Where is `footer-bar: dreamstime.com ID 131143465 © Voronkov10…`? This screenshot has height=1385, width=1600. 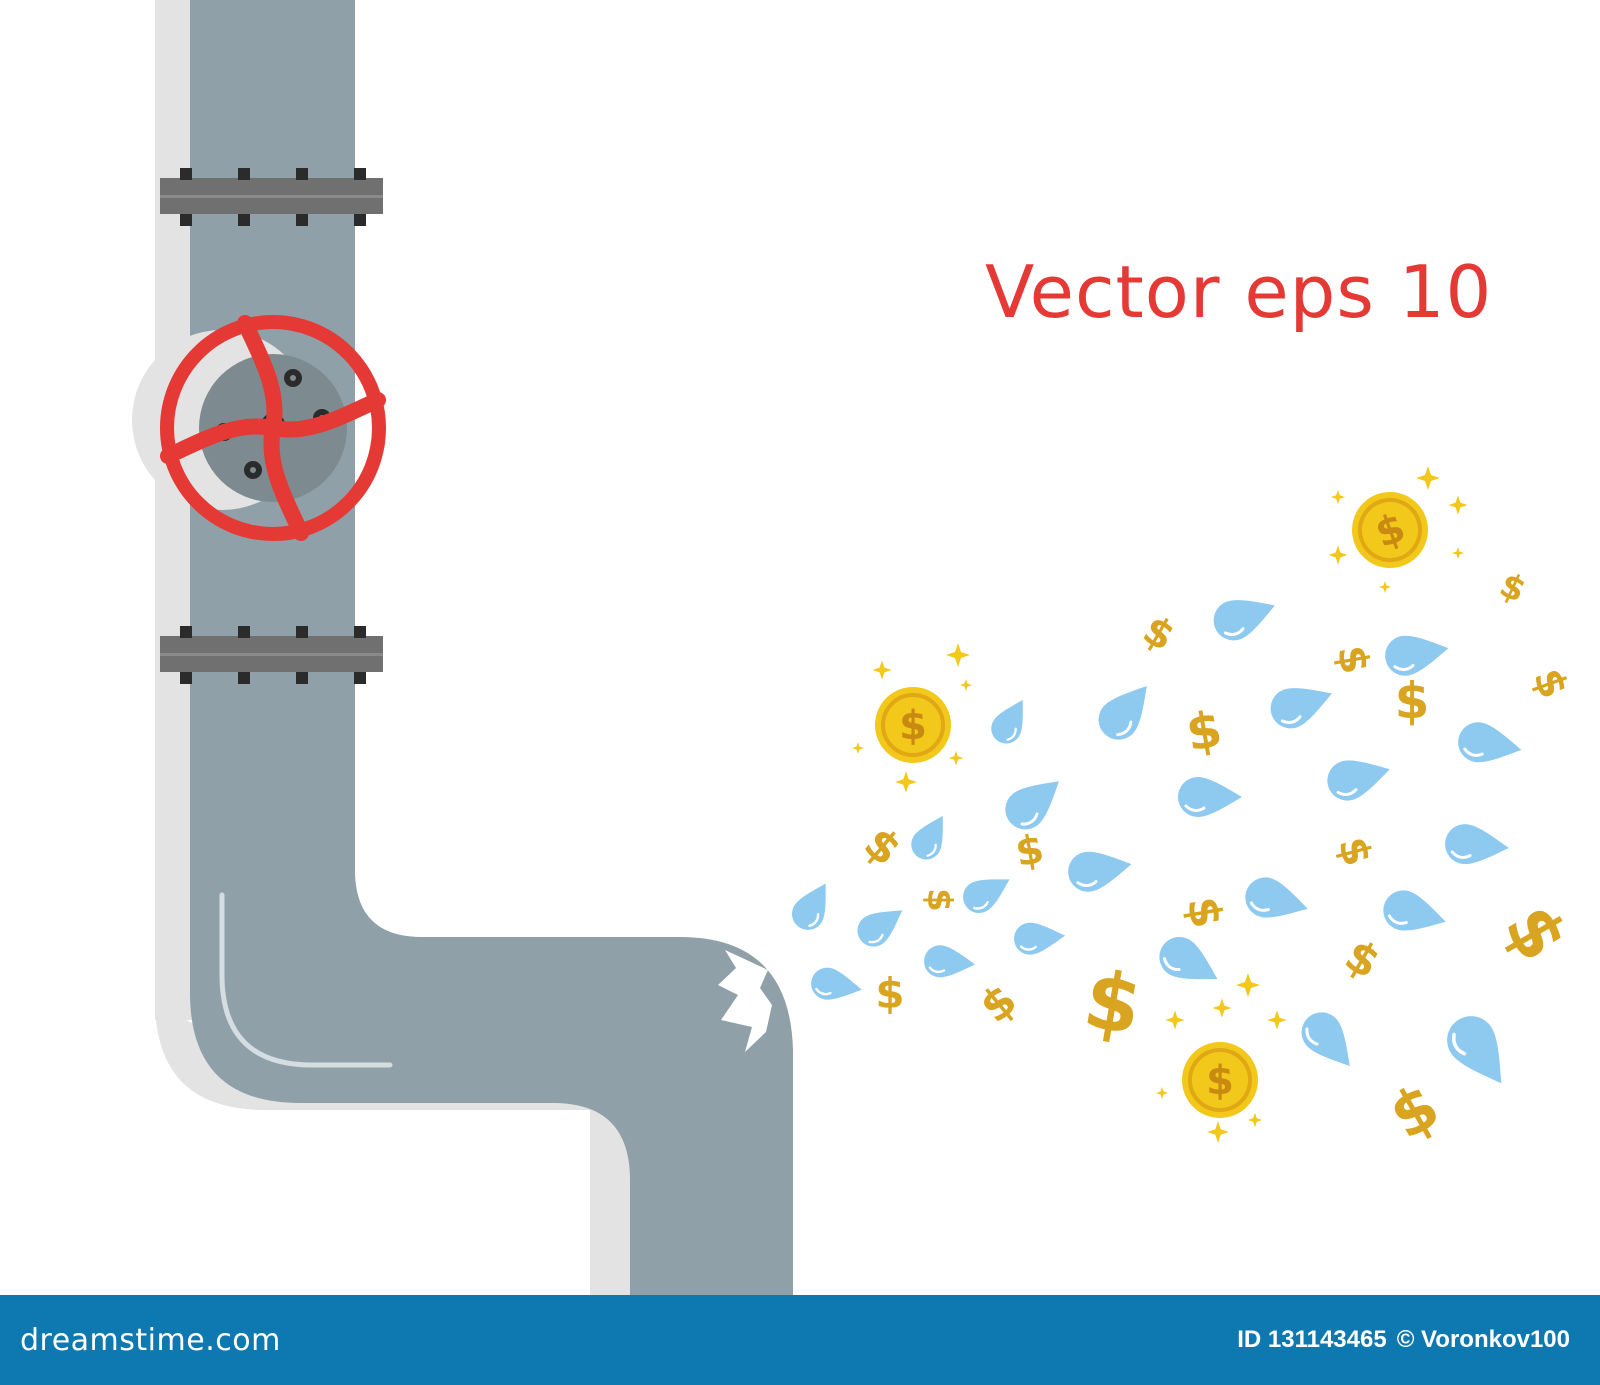 footer-bar: dreamstime.com ID 131143465 © Voronkov10… is located at coordinates (800, 1340).